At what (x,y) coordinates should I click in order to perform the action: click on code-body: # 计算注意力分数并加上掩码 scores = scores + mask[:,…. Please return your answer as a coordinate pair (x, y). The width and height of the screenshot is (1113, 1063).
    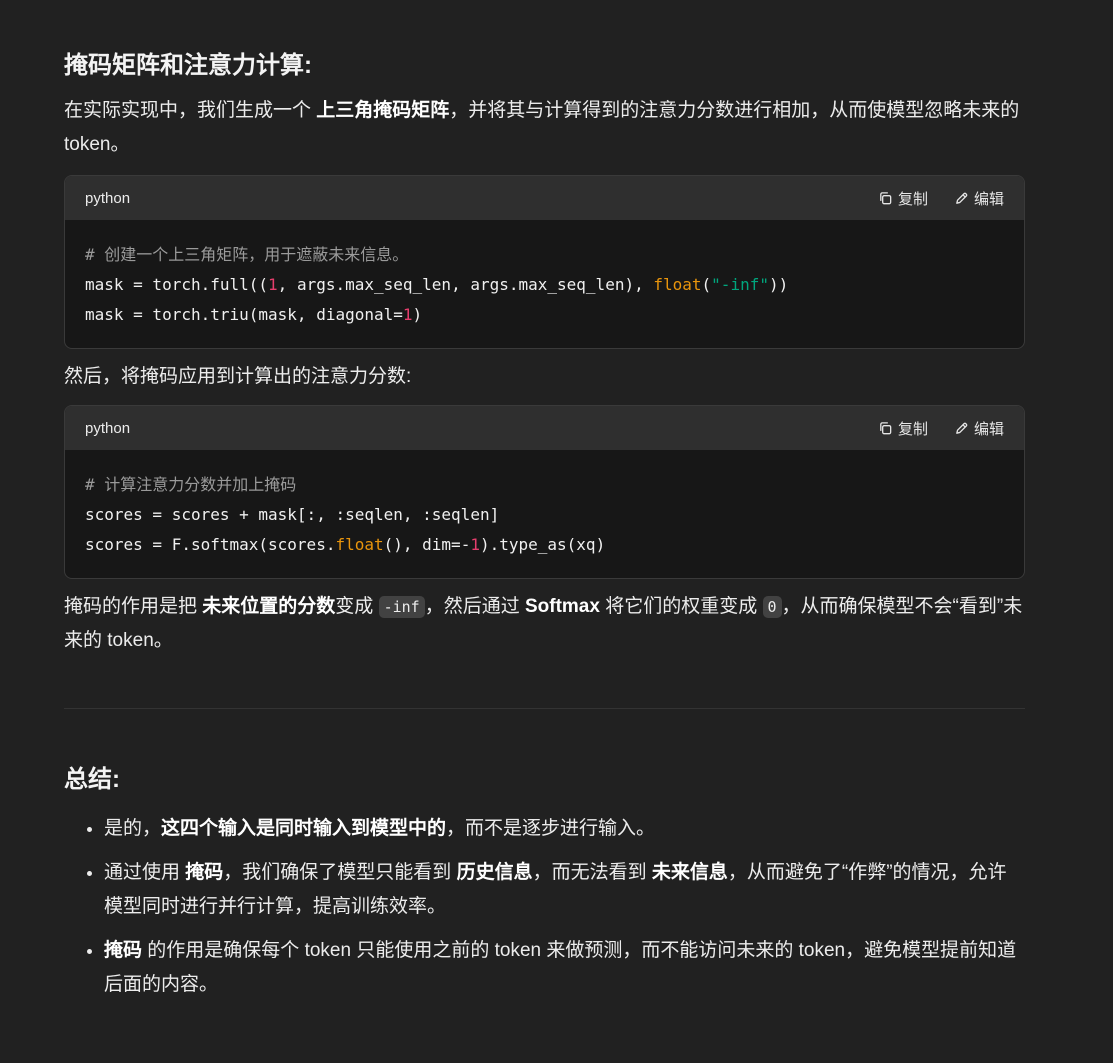
    Looking at the image, I should click on (345, 514).